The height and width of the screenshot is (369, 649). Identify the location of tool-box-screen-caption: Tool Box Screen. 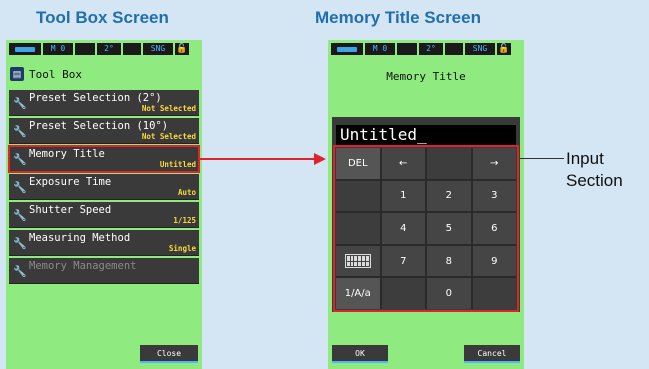
(102, 17).